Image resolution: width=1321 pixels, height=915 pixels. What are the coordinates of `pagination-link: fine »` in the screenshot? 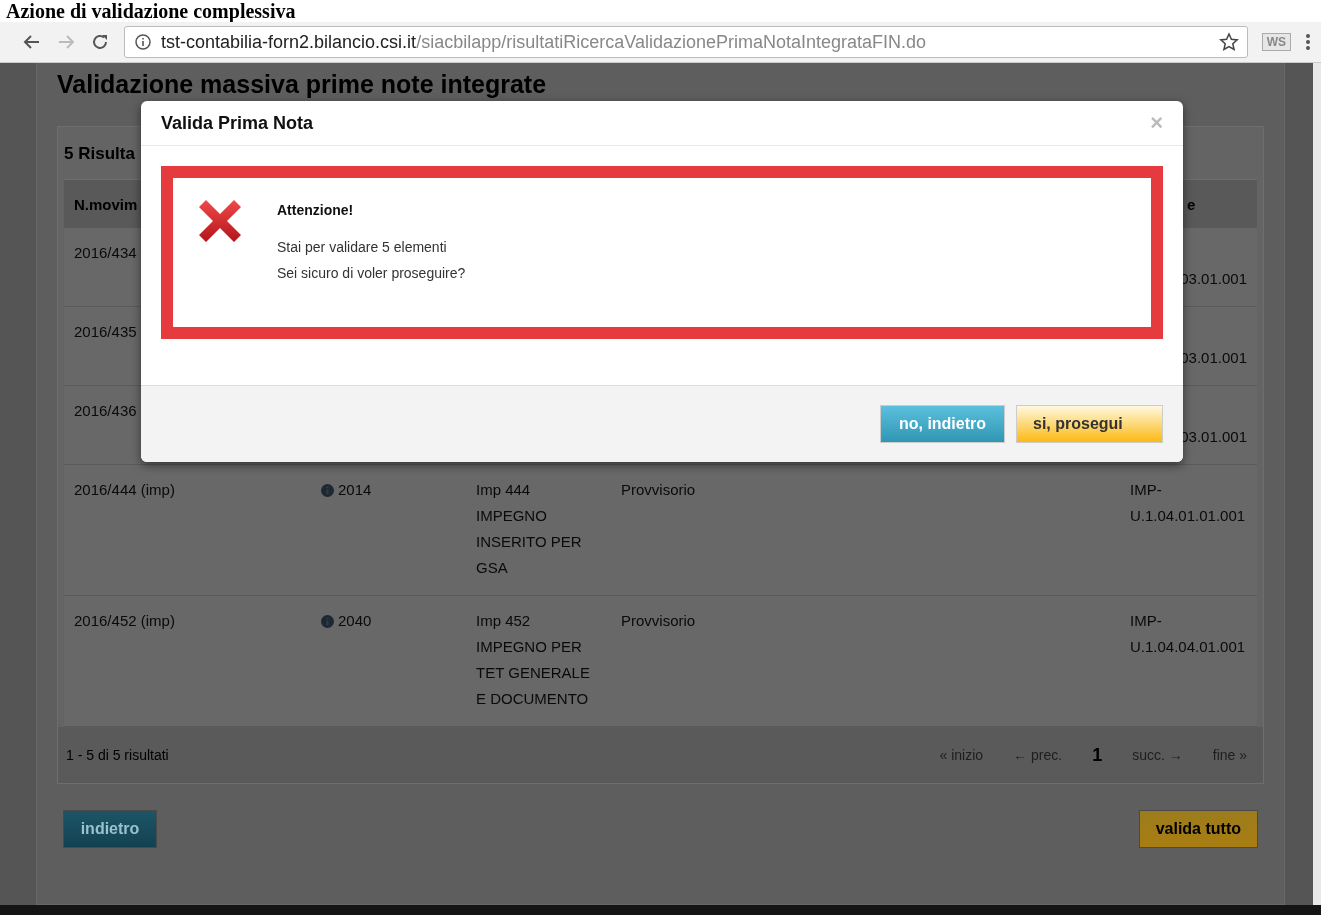 It's located at (1229, 755).